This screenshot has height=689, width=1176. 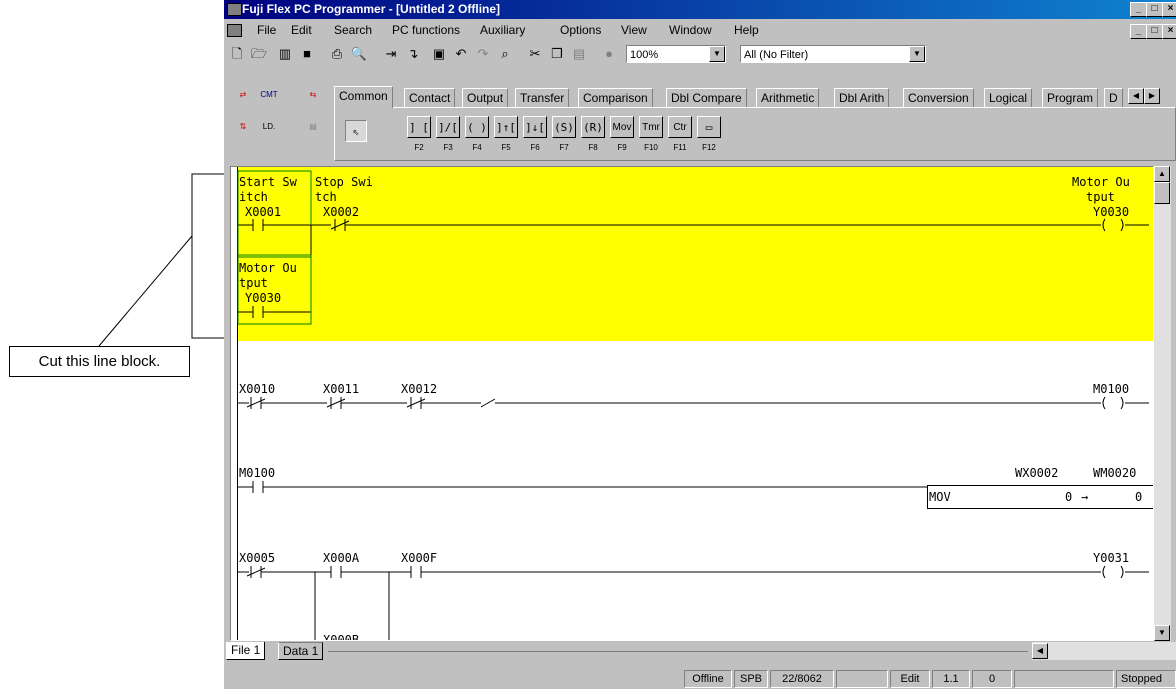 I want to click on doc-maximize-button: □, so click(x=1154, y=31).